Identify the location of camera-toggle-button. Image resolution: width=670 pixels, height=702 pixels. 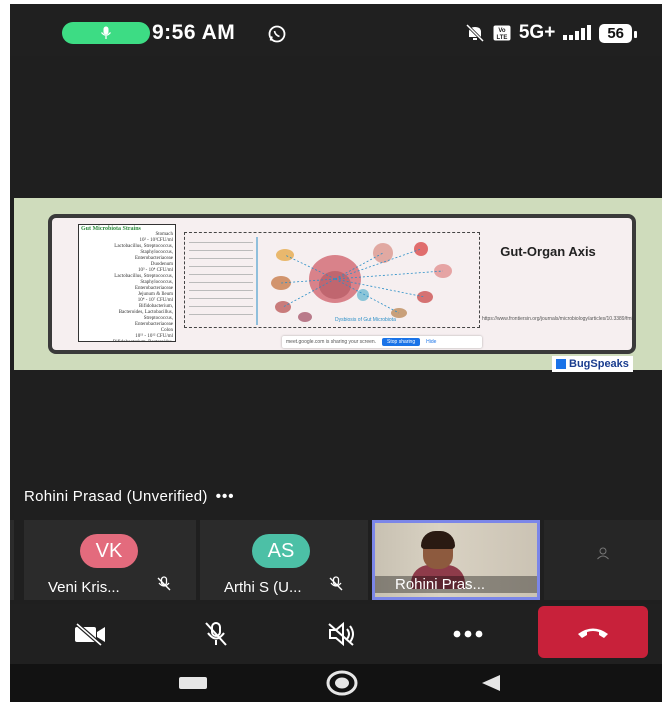
(90, 634).